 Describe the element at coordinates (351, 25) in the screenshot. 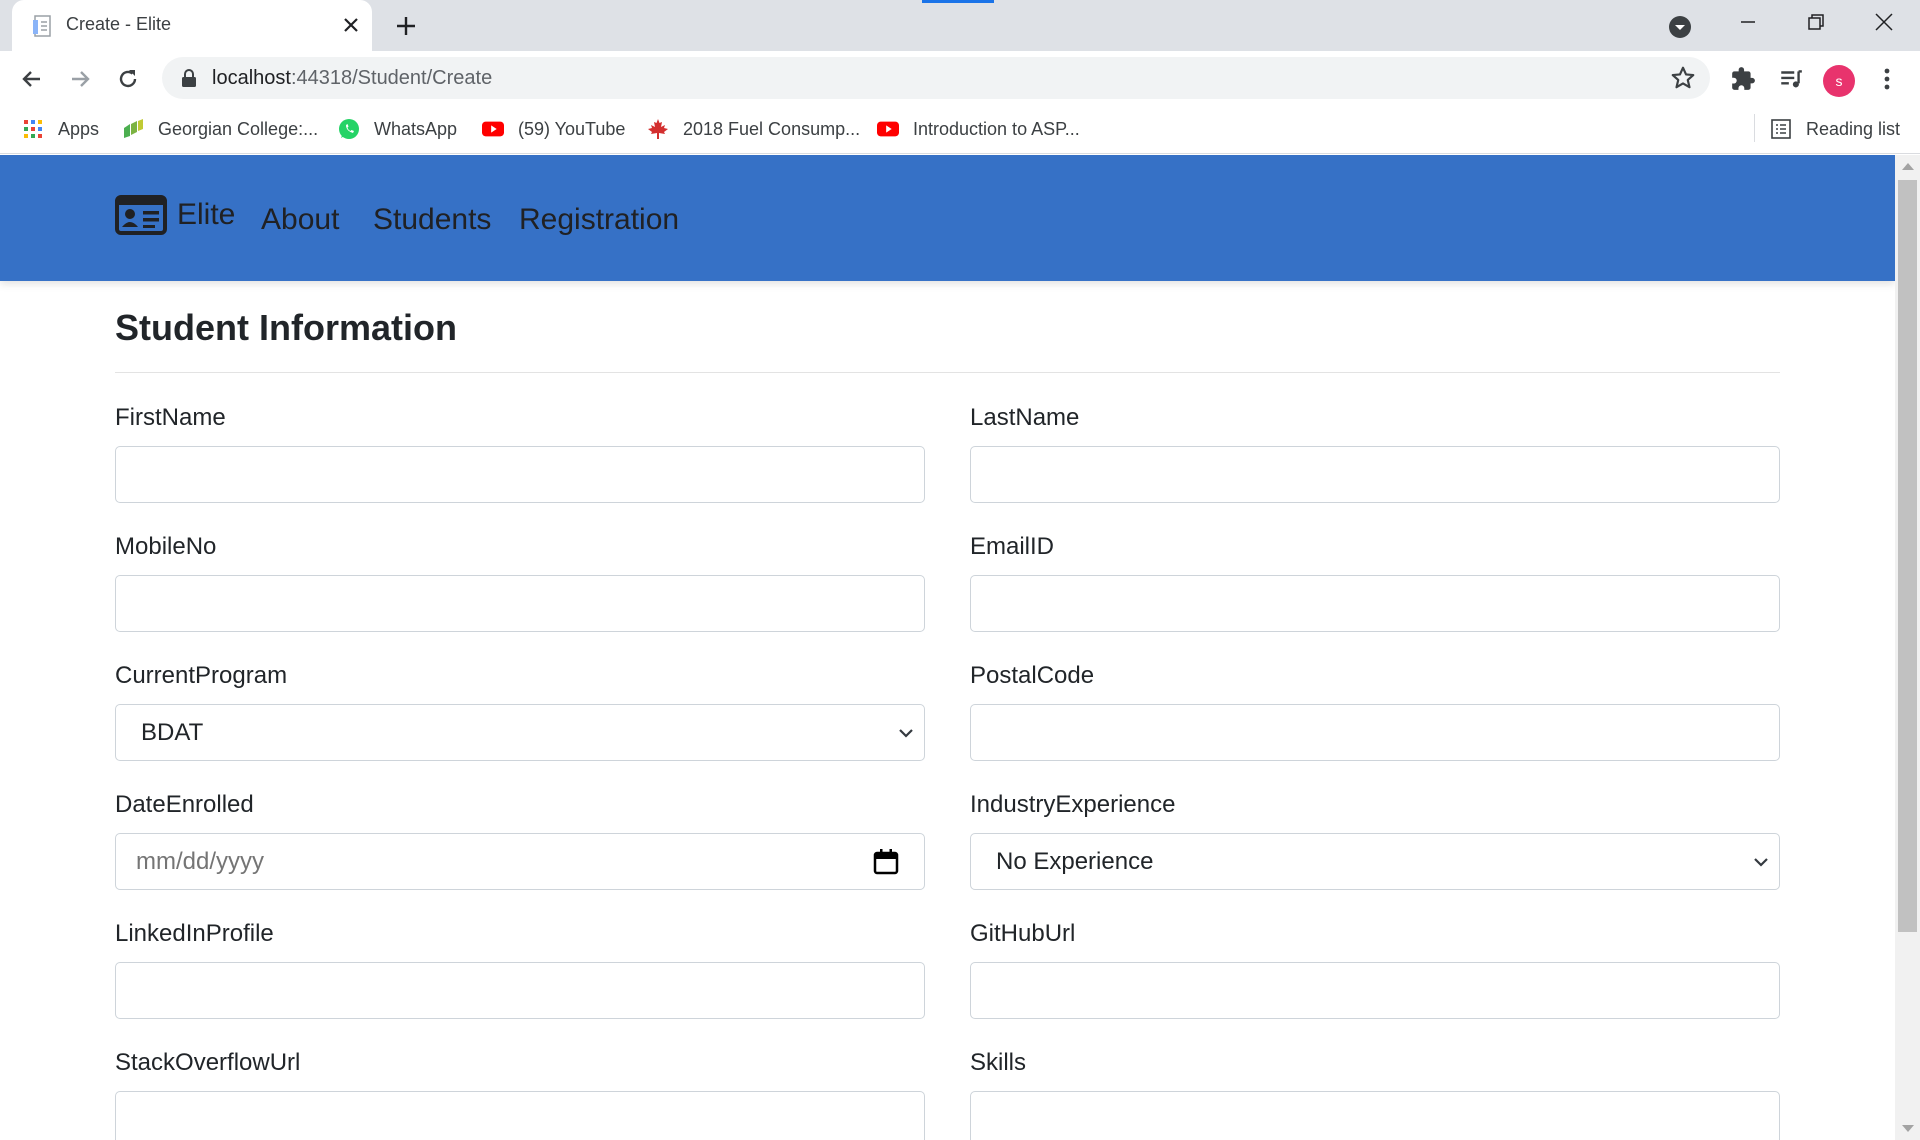

I see `tab-close-icon` at that location.